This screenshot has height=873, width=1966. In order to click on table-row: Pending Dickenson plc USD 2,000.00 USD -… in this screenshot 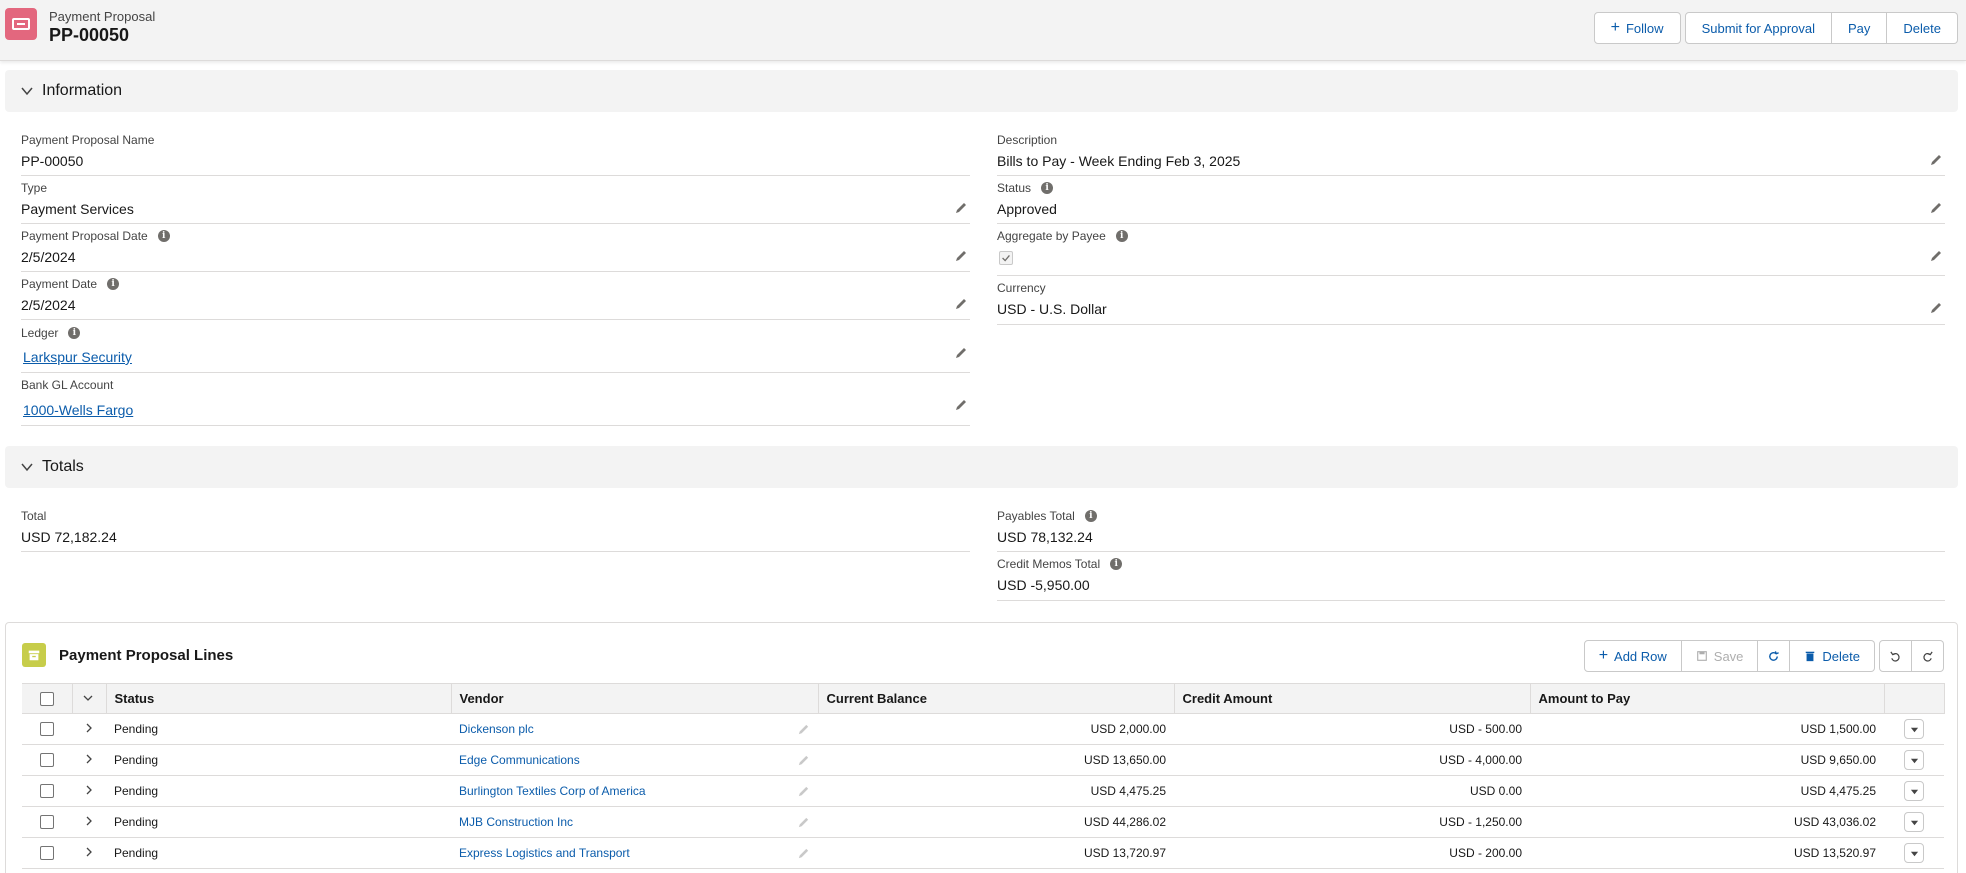, I will do `click(983, 729)`.